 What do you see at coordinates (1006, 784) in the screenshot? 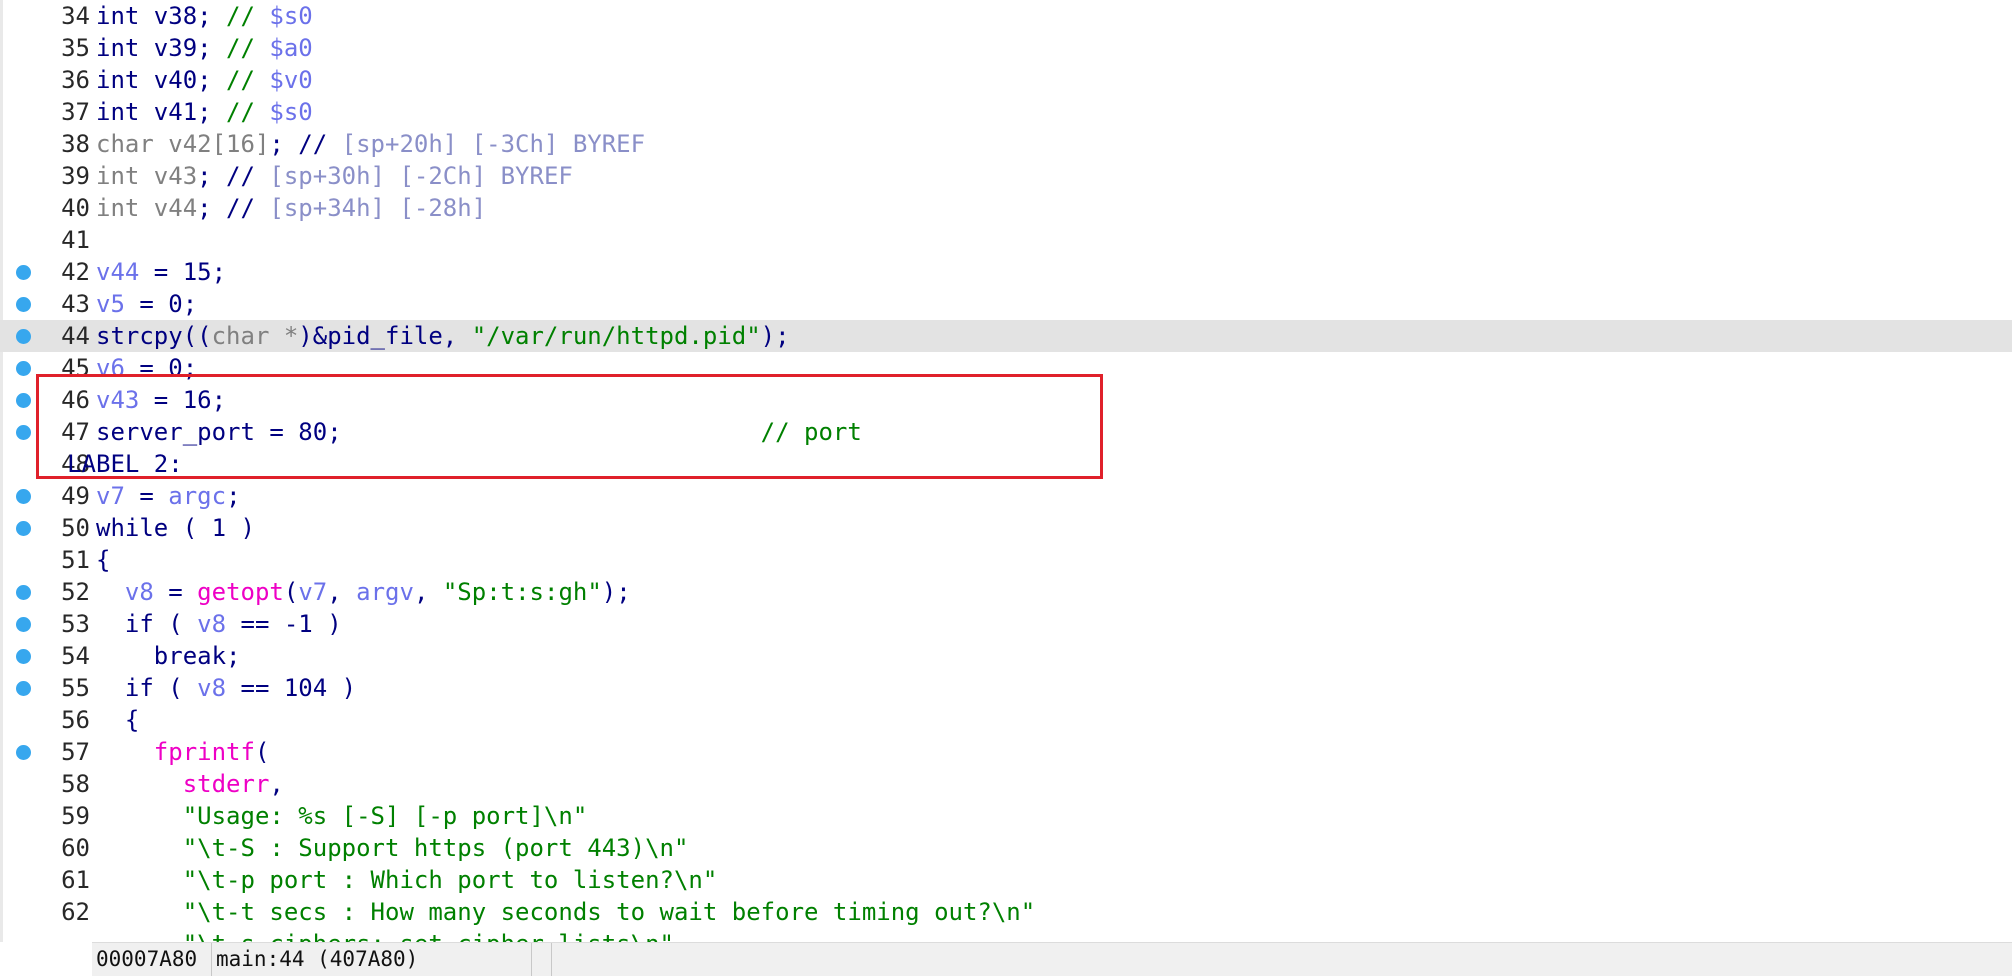
I see `code-line: 58 stderr,` at bounding box center [1006, 784].